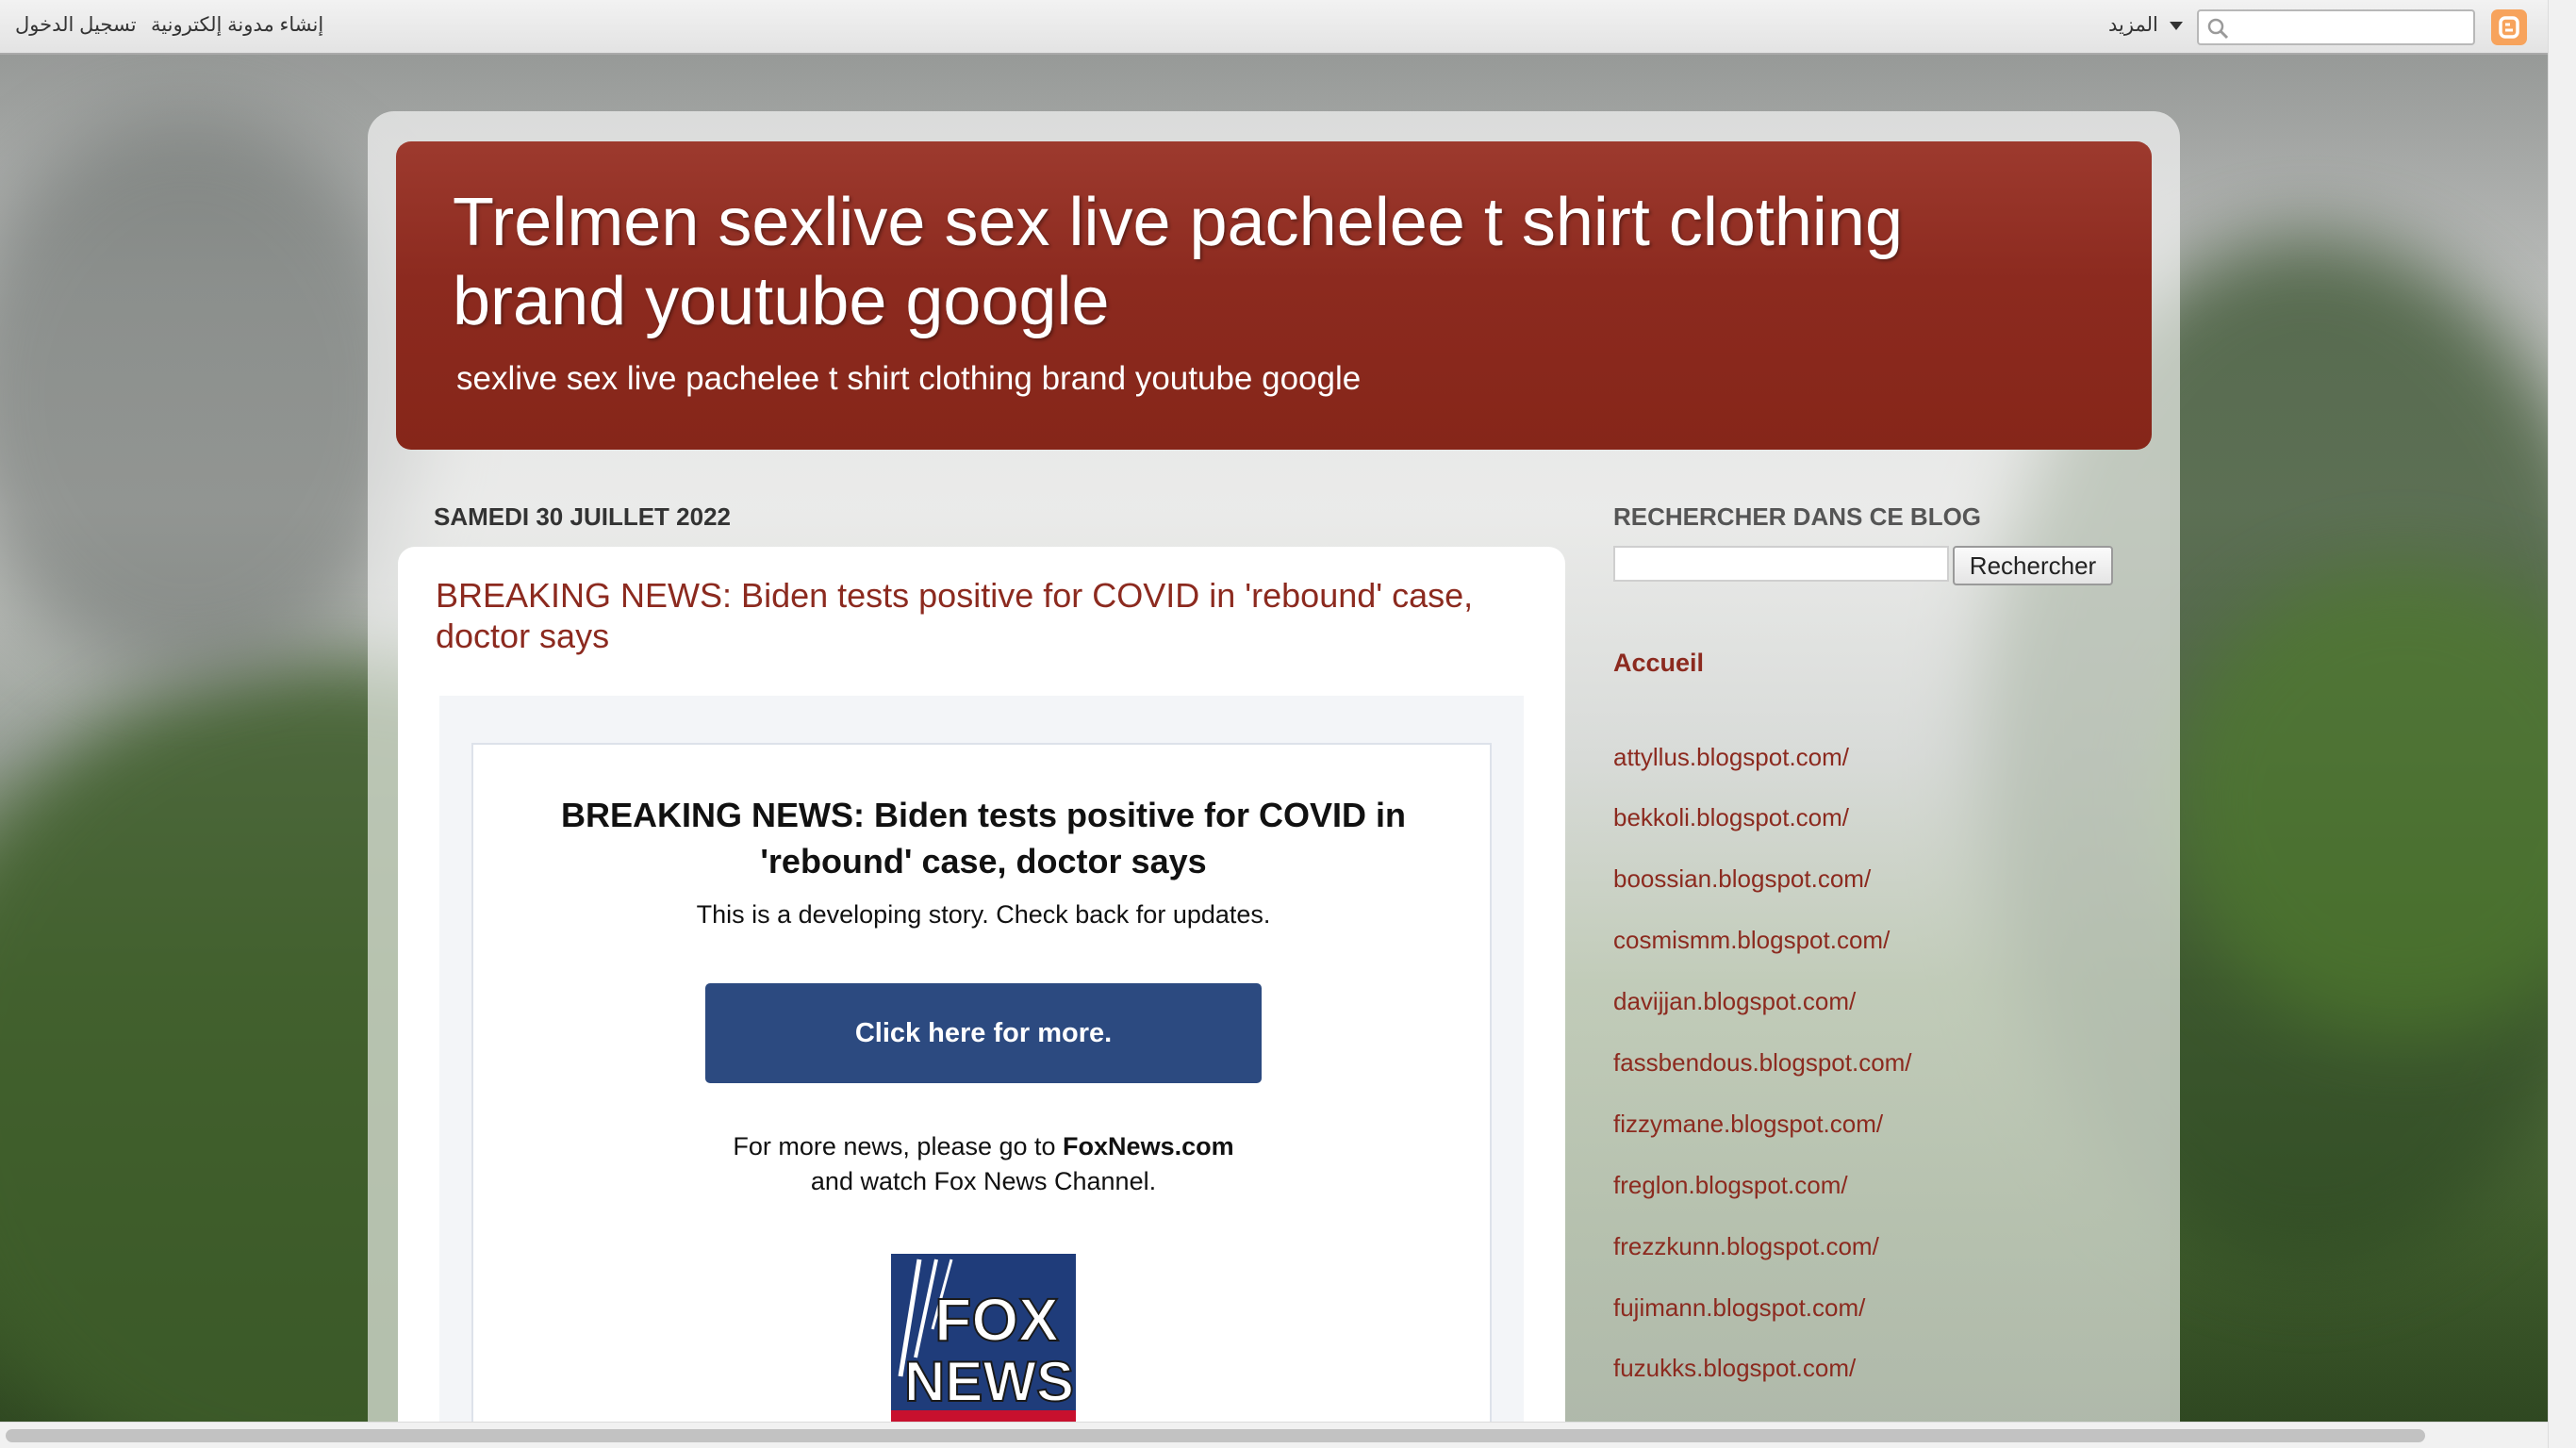 This screenshot has width=2576, height=1448. What do you see at coordinates (2033, 565) in the screenshot?
I see `sidebar-search-button: Rechercher` at bounding box center [2033, 565].